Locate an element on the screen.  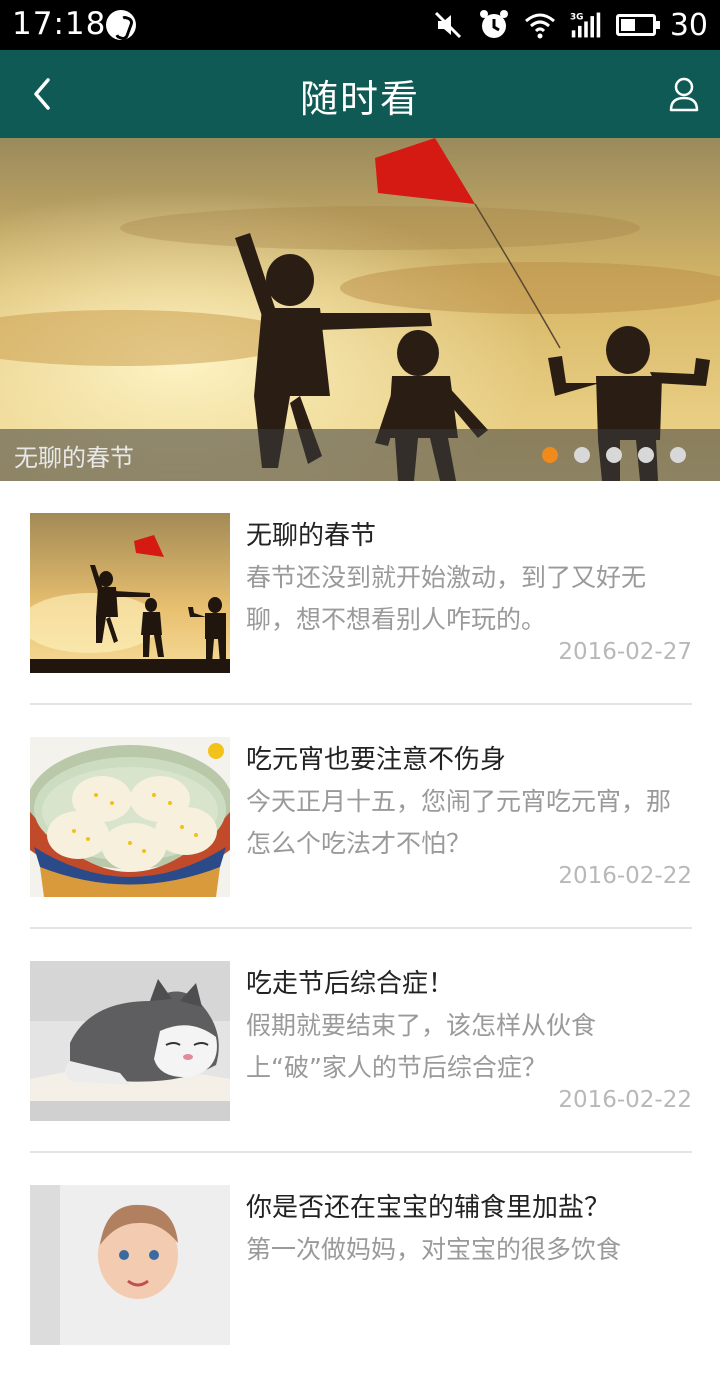
status-icons: 3G 30 is located at coordinates (570, 25).